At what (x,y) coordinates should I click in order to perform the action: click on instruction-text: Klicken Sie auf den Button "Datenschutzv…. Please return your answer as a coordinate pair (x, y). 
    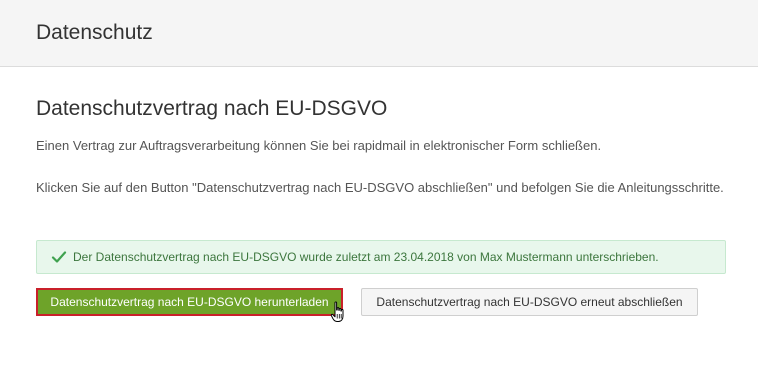
    Looking at the image, I should click on (380, 187).